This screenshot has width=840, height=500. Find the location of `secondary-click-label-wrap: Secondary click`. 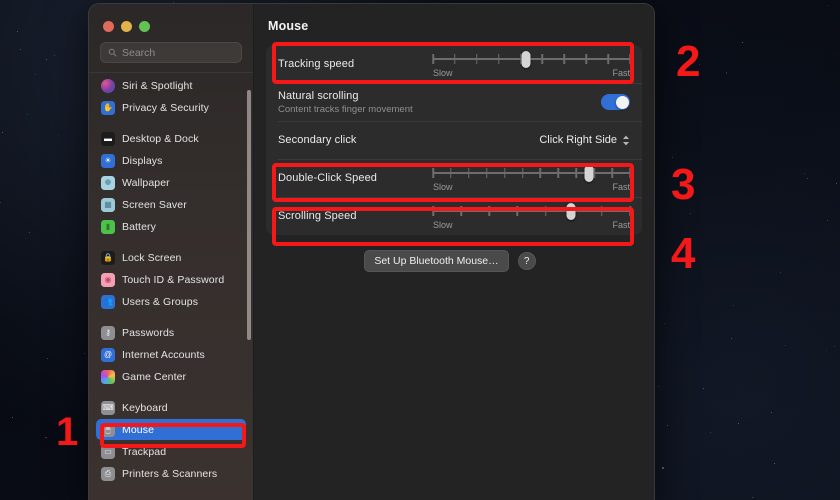

secondary-click-label-wrap: Secondary click is located at coordinates (317, 140).